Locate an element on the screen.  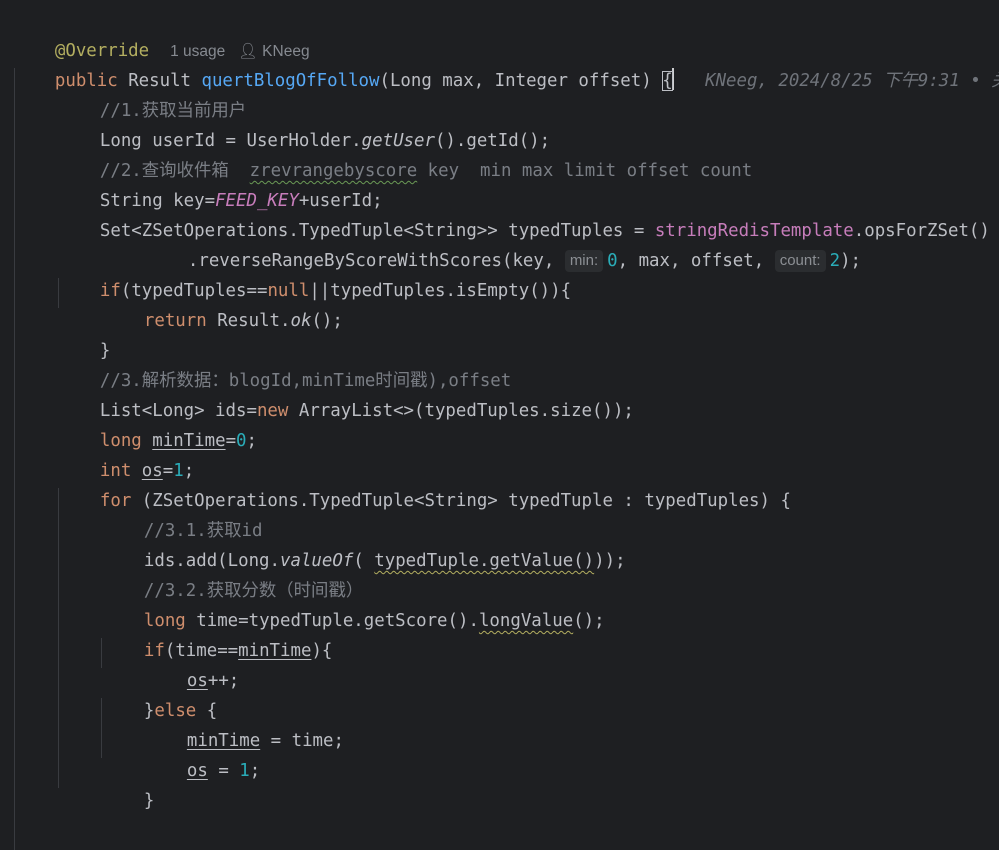
code-line: //1.获取当前用户 is located at coordinates (152, 93).